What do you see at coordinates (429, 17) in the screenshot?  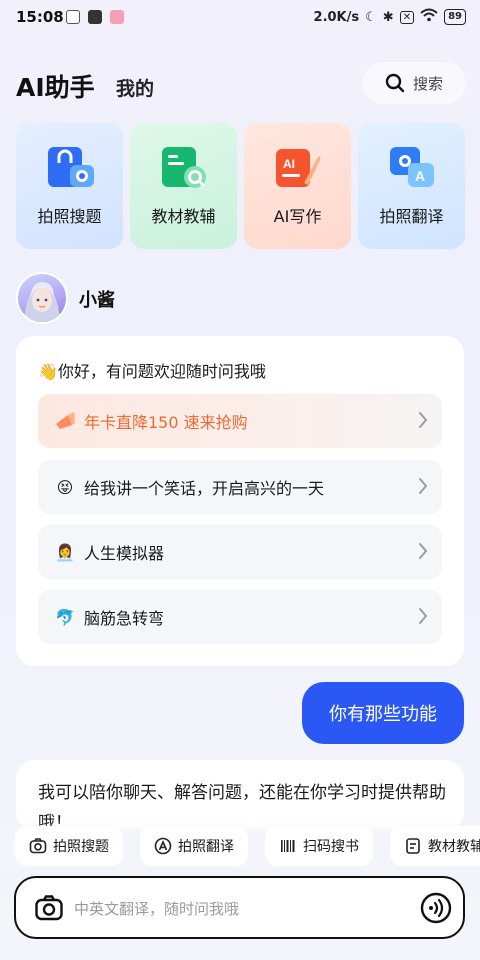 I see `wifi-icon` at bounding box center [429, 17].